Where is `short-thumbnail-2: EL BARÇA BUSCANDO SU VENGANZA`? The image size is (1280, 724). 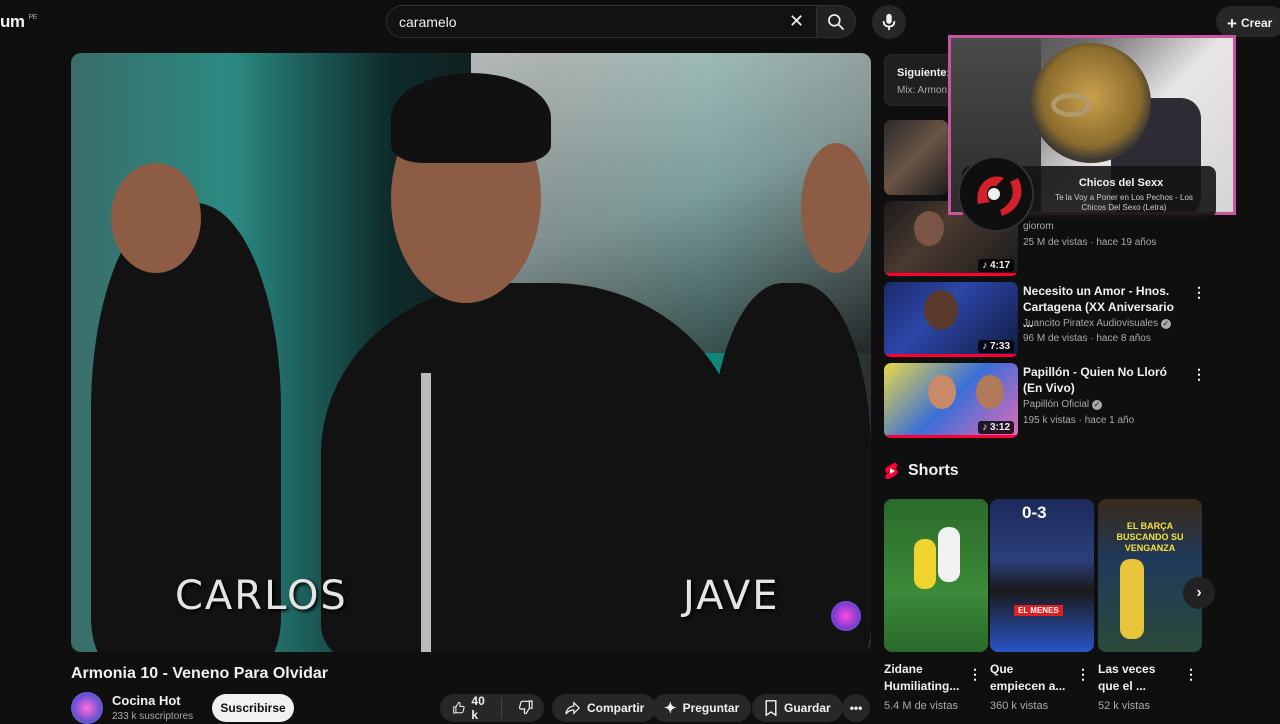 short-thumbnail-2: EL BARÇA BUSCANDO SU VENGANZA is located at coordinates (1150, 575).